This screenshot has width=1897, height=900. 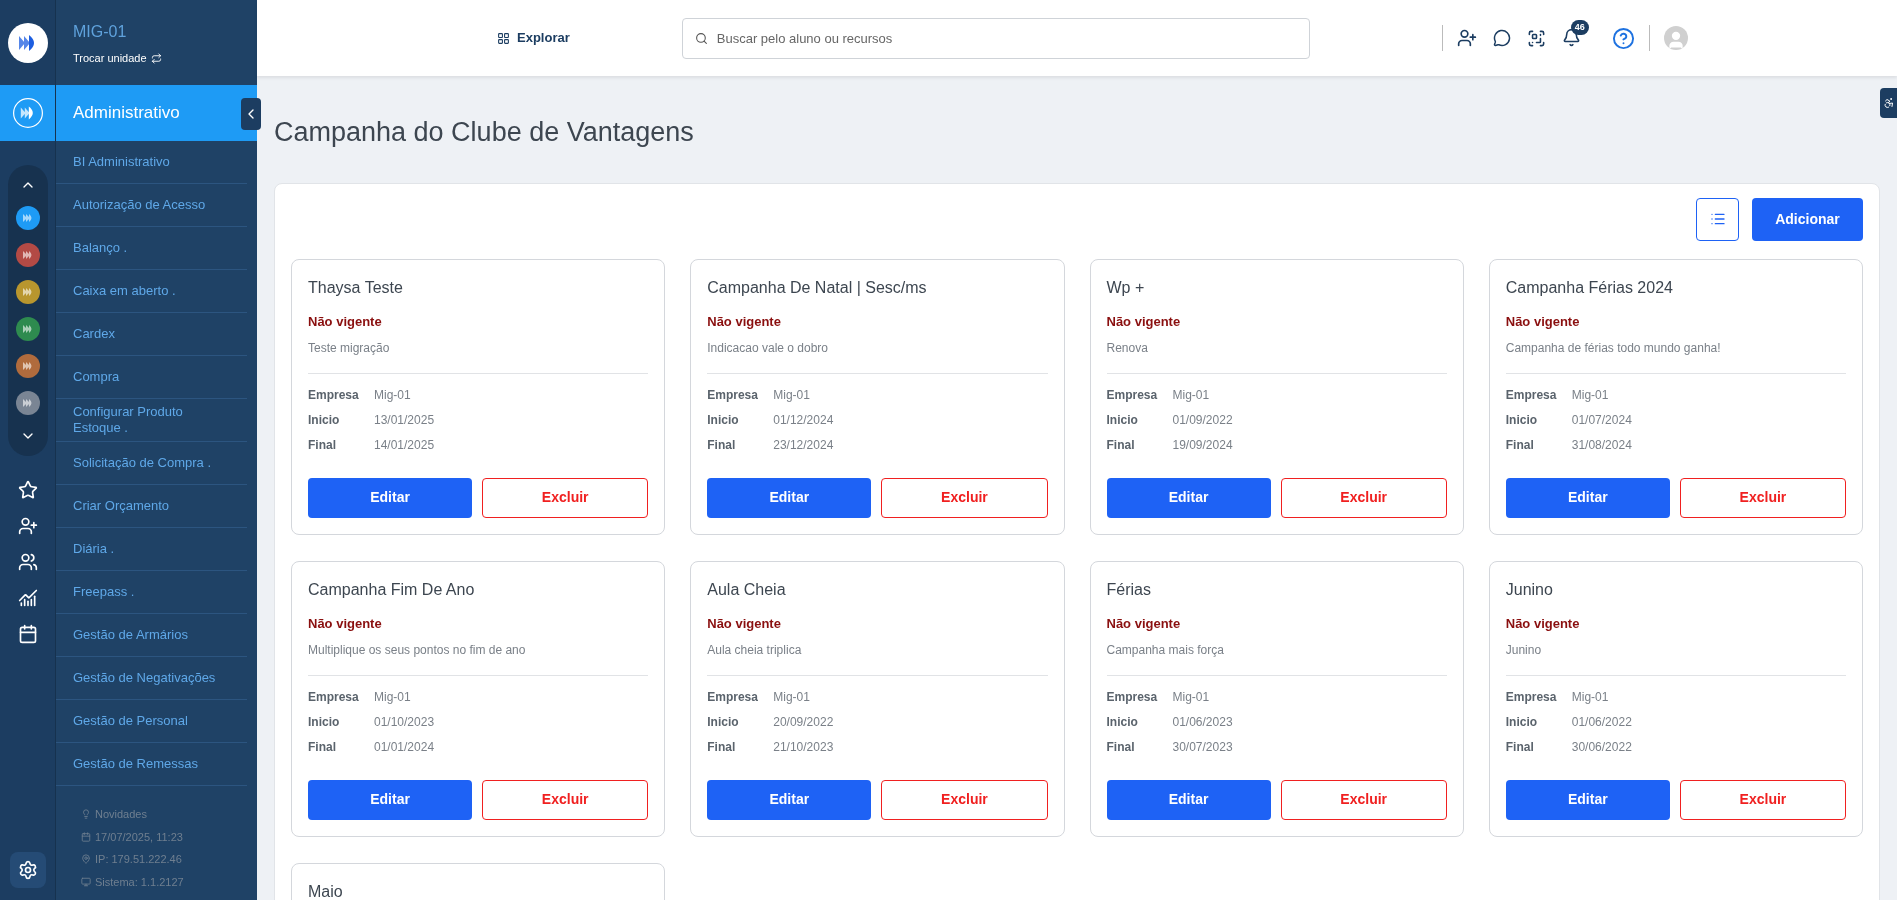 What do you see at coordinates (1601, 722) in the screenshot?
I see `field-value: 01/06/2022` at bounding box center [1601, 722].